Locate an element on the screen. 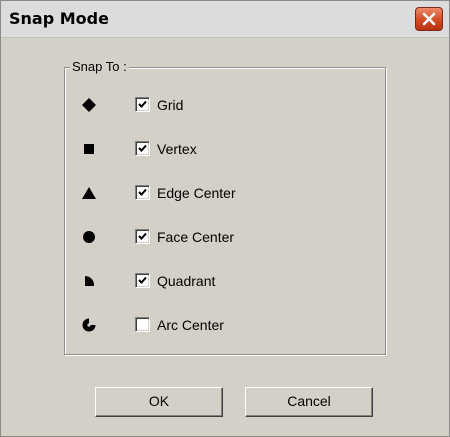 The width and height of the screenshot is (450, 437). quadrant-checkbox is located at coordinates (142, 280).